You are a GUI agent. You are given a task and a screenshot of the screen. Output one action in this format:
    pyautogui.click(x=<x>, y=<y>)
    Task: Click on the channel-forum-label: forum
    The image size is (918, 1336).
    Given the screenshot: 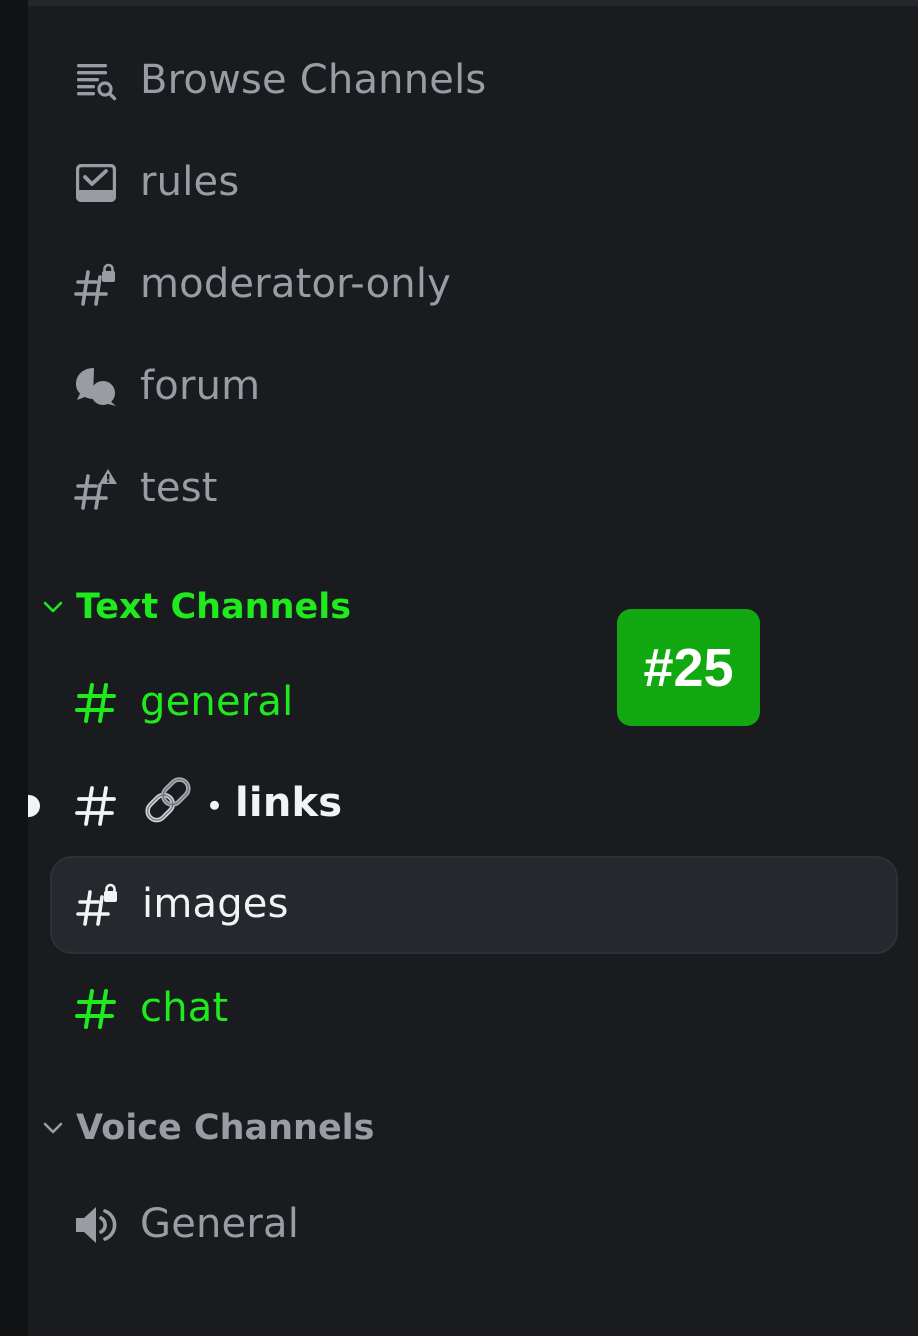 What is the action you would take?
    pyautogui.click(x=200, y=386)
    